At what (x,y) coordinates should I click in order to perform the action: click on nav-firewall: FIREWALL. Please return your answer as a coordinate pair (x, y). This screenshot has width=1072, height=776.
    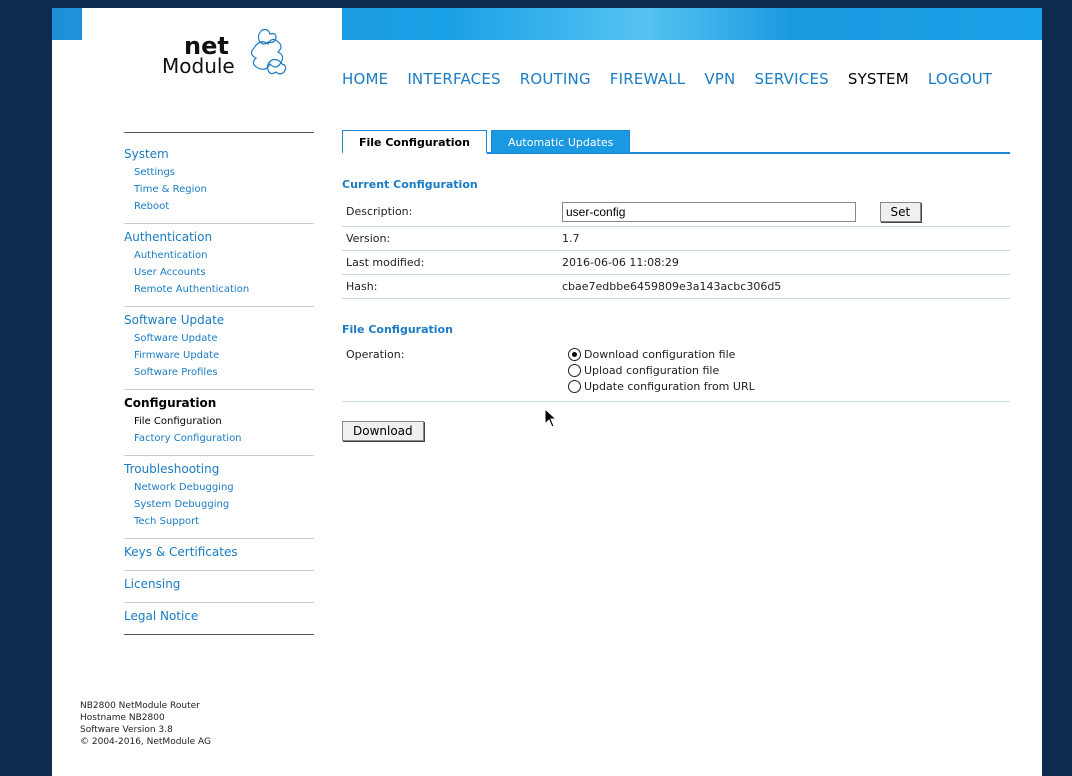
    Looking at the image, I should click on (648, 79).